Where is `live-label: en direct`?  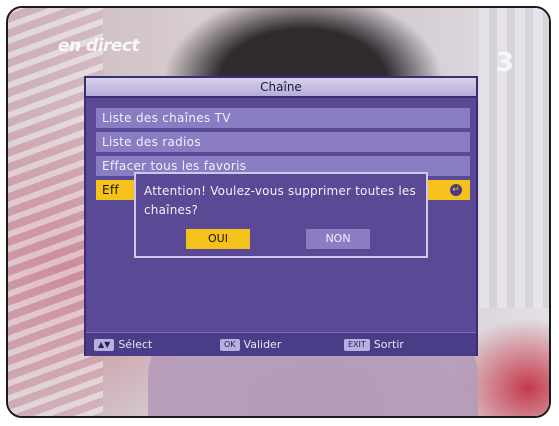
live-label: en direct is located at coordinates (99, 46).